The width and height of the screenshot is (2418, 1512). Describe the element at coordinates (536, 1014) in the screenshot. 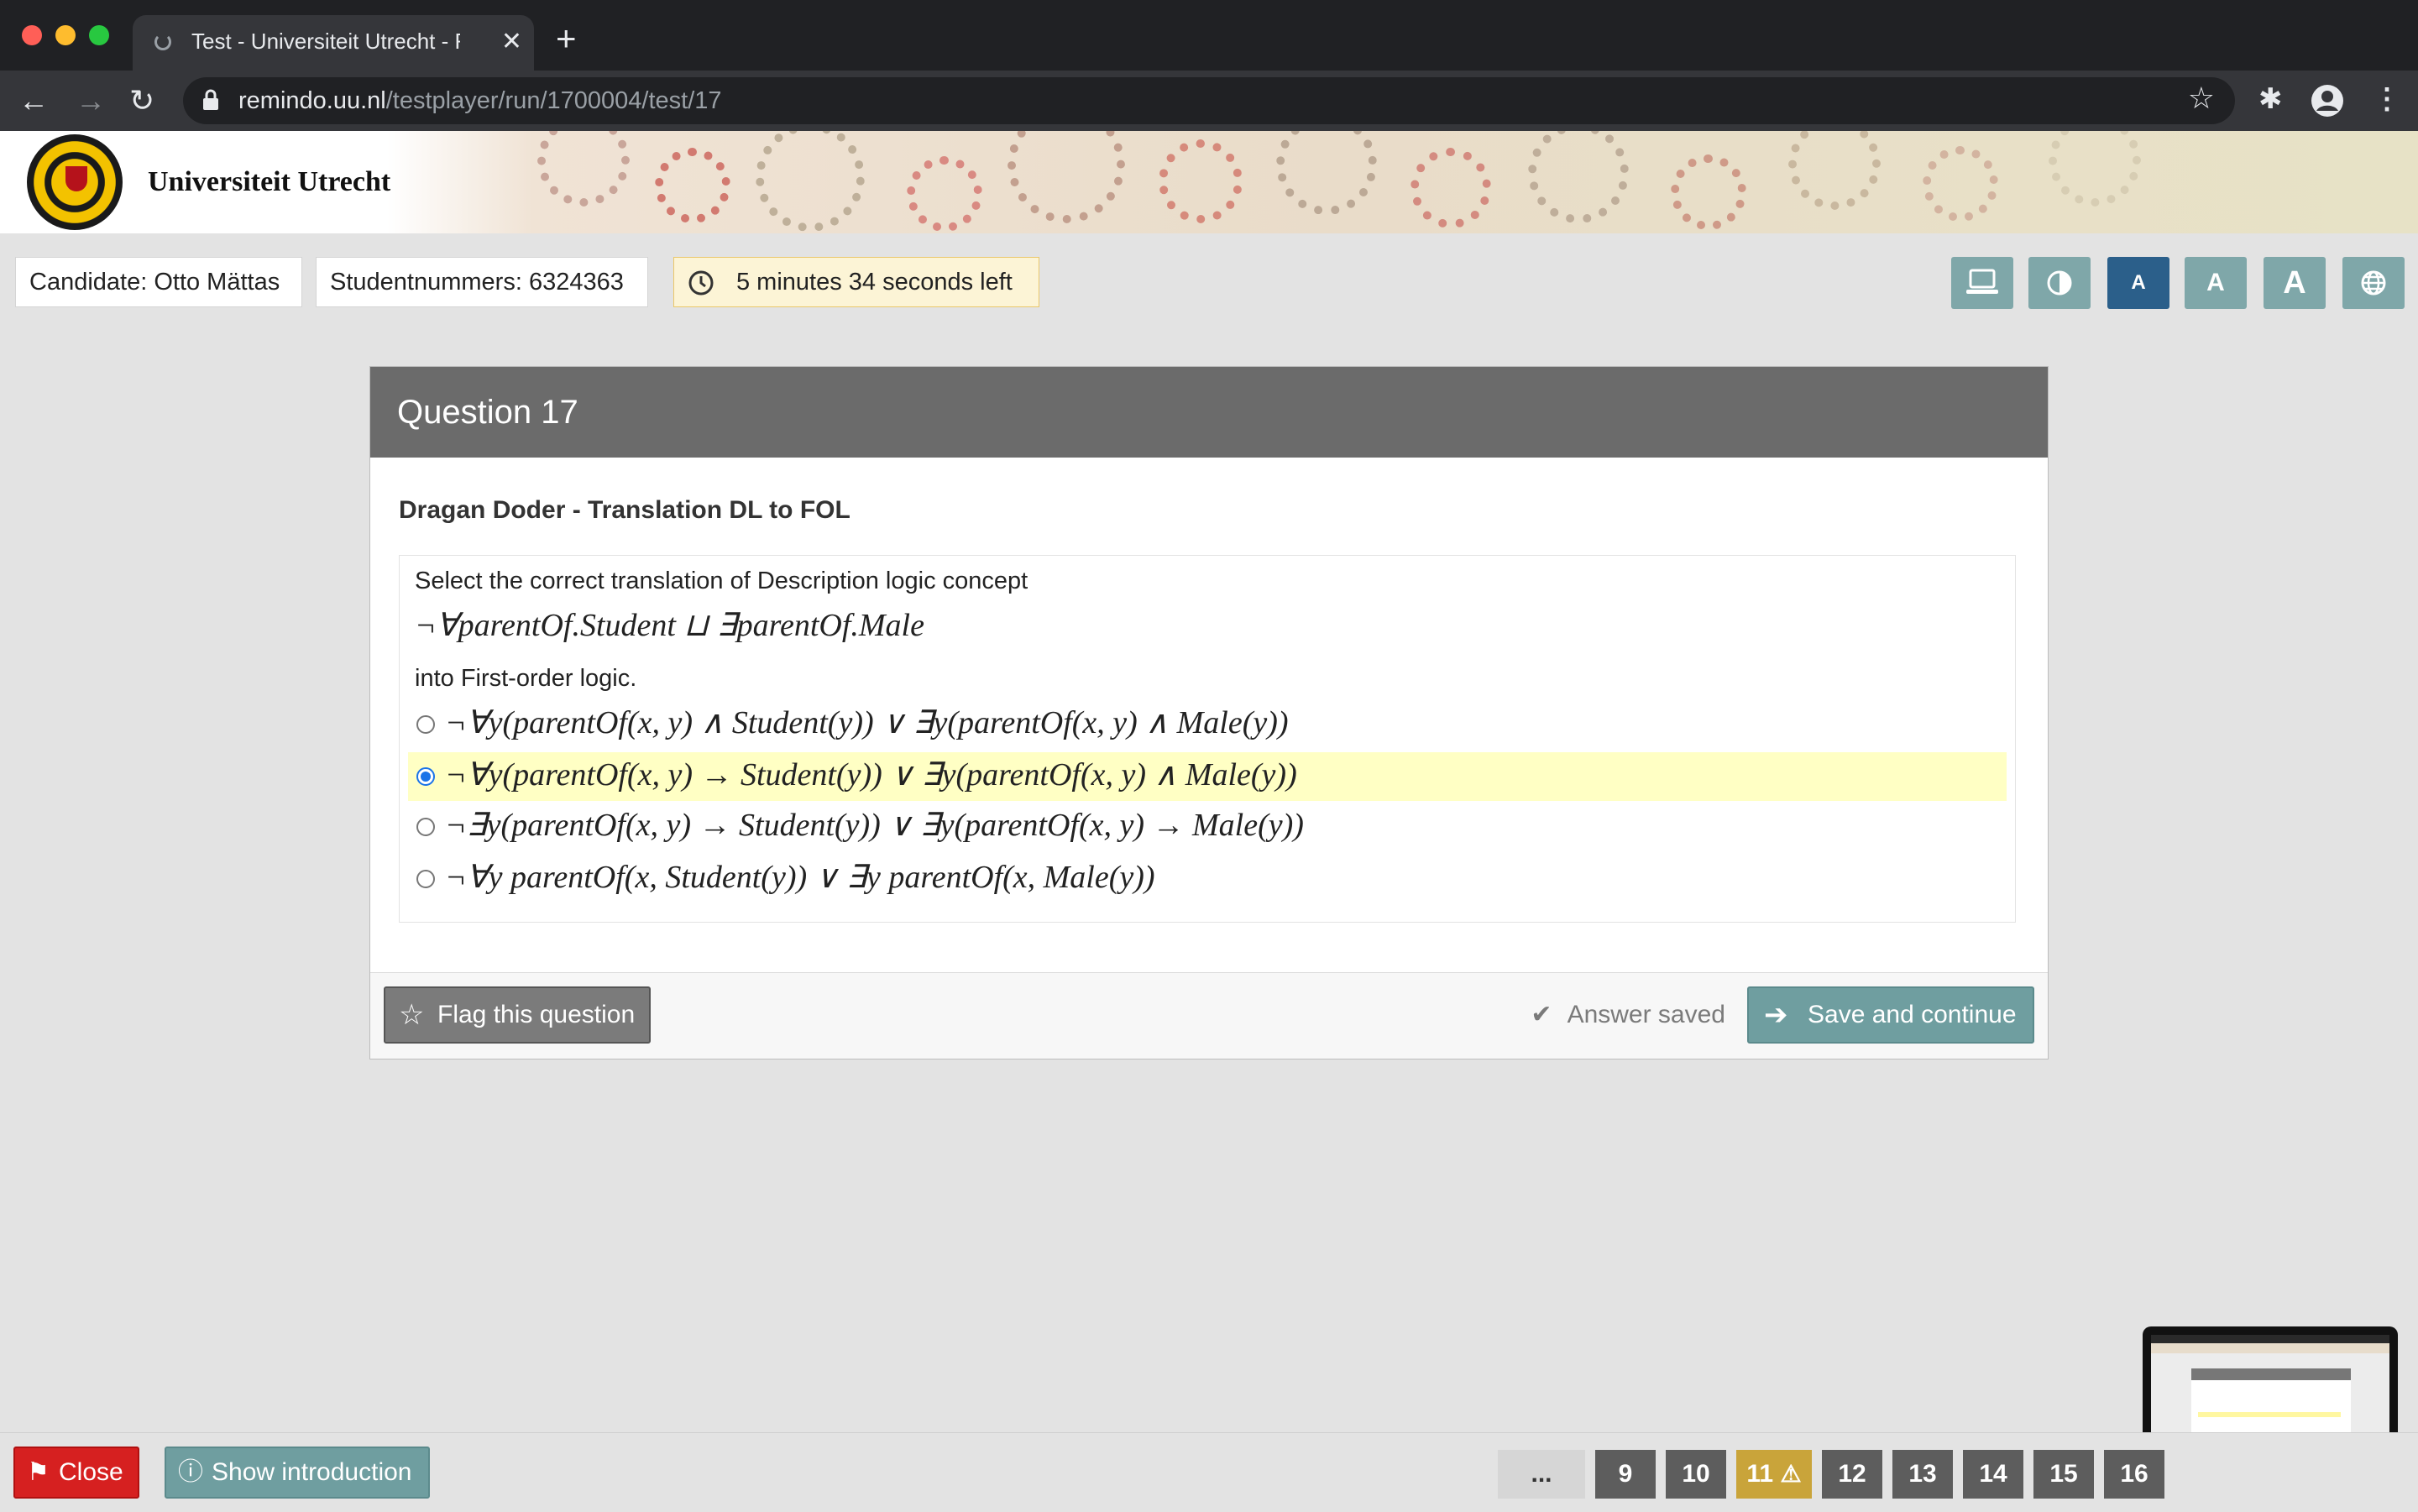

I see `flag-label: Flag this question` at that location.